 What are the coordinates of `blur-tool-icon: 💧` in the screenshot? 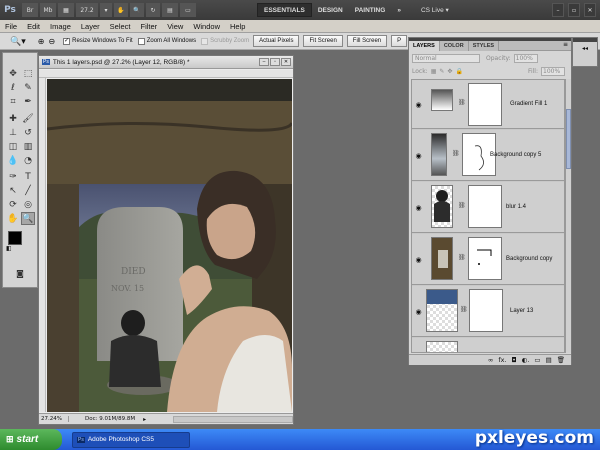 It's located at (13, 160).